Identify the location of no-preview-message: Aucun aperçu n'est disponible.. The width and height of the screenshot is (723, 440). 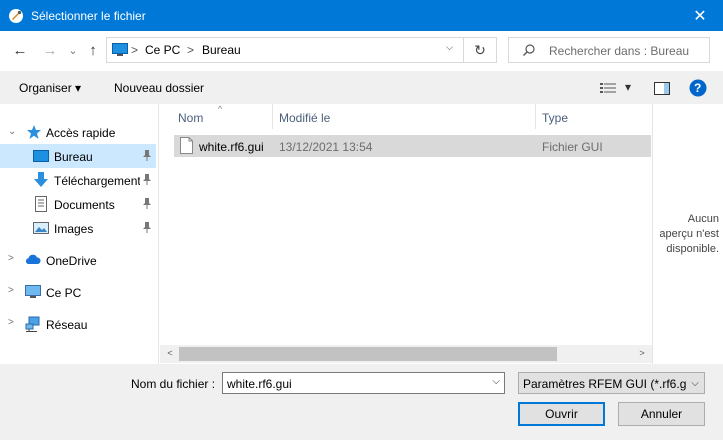
(689, 234).